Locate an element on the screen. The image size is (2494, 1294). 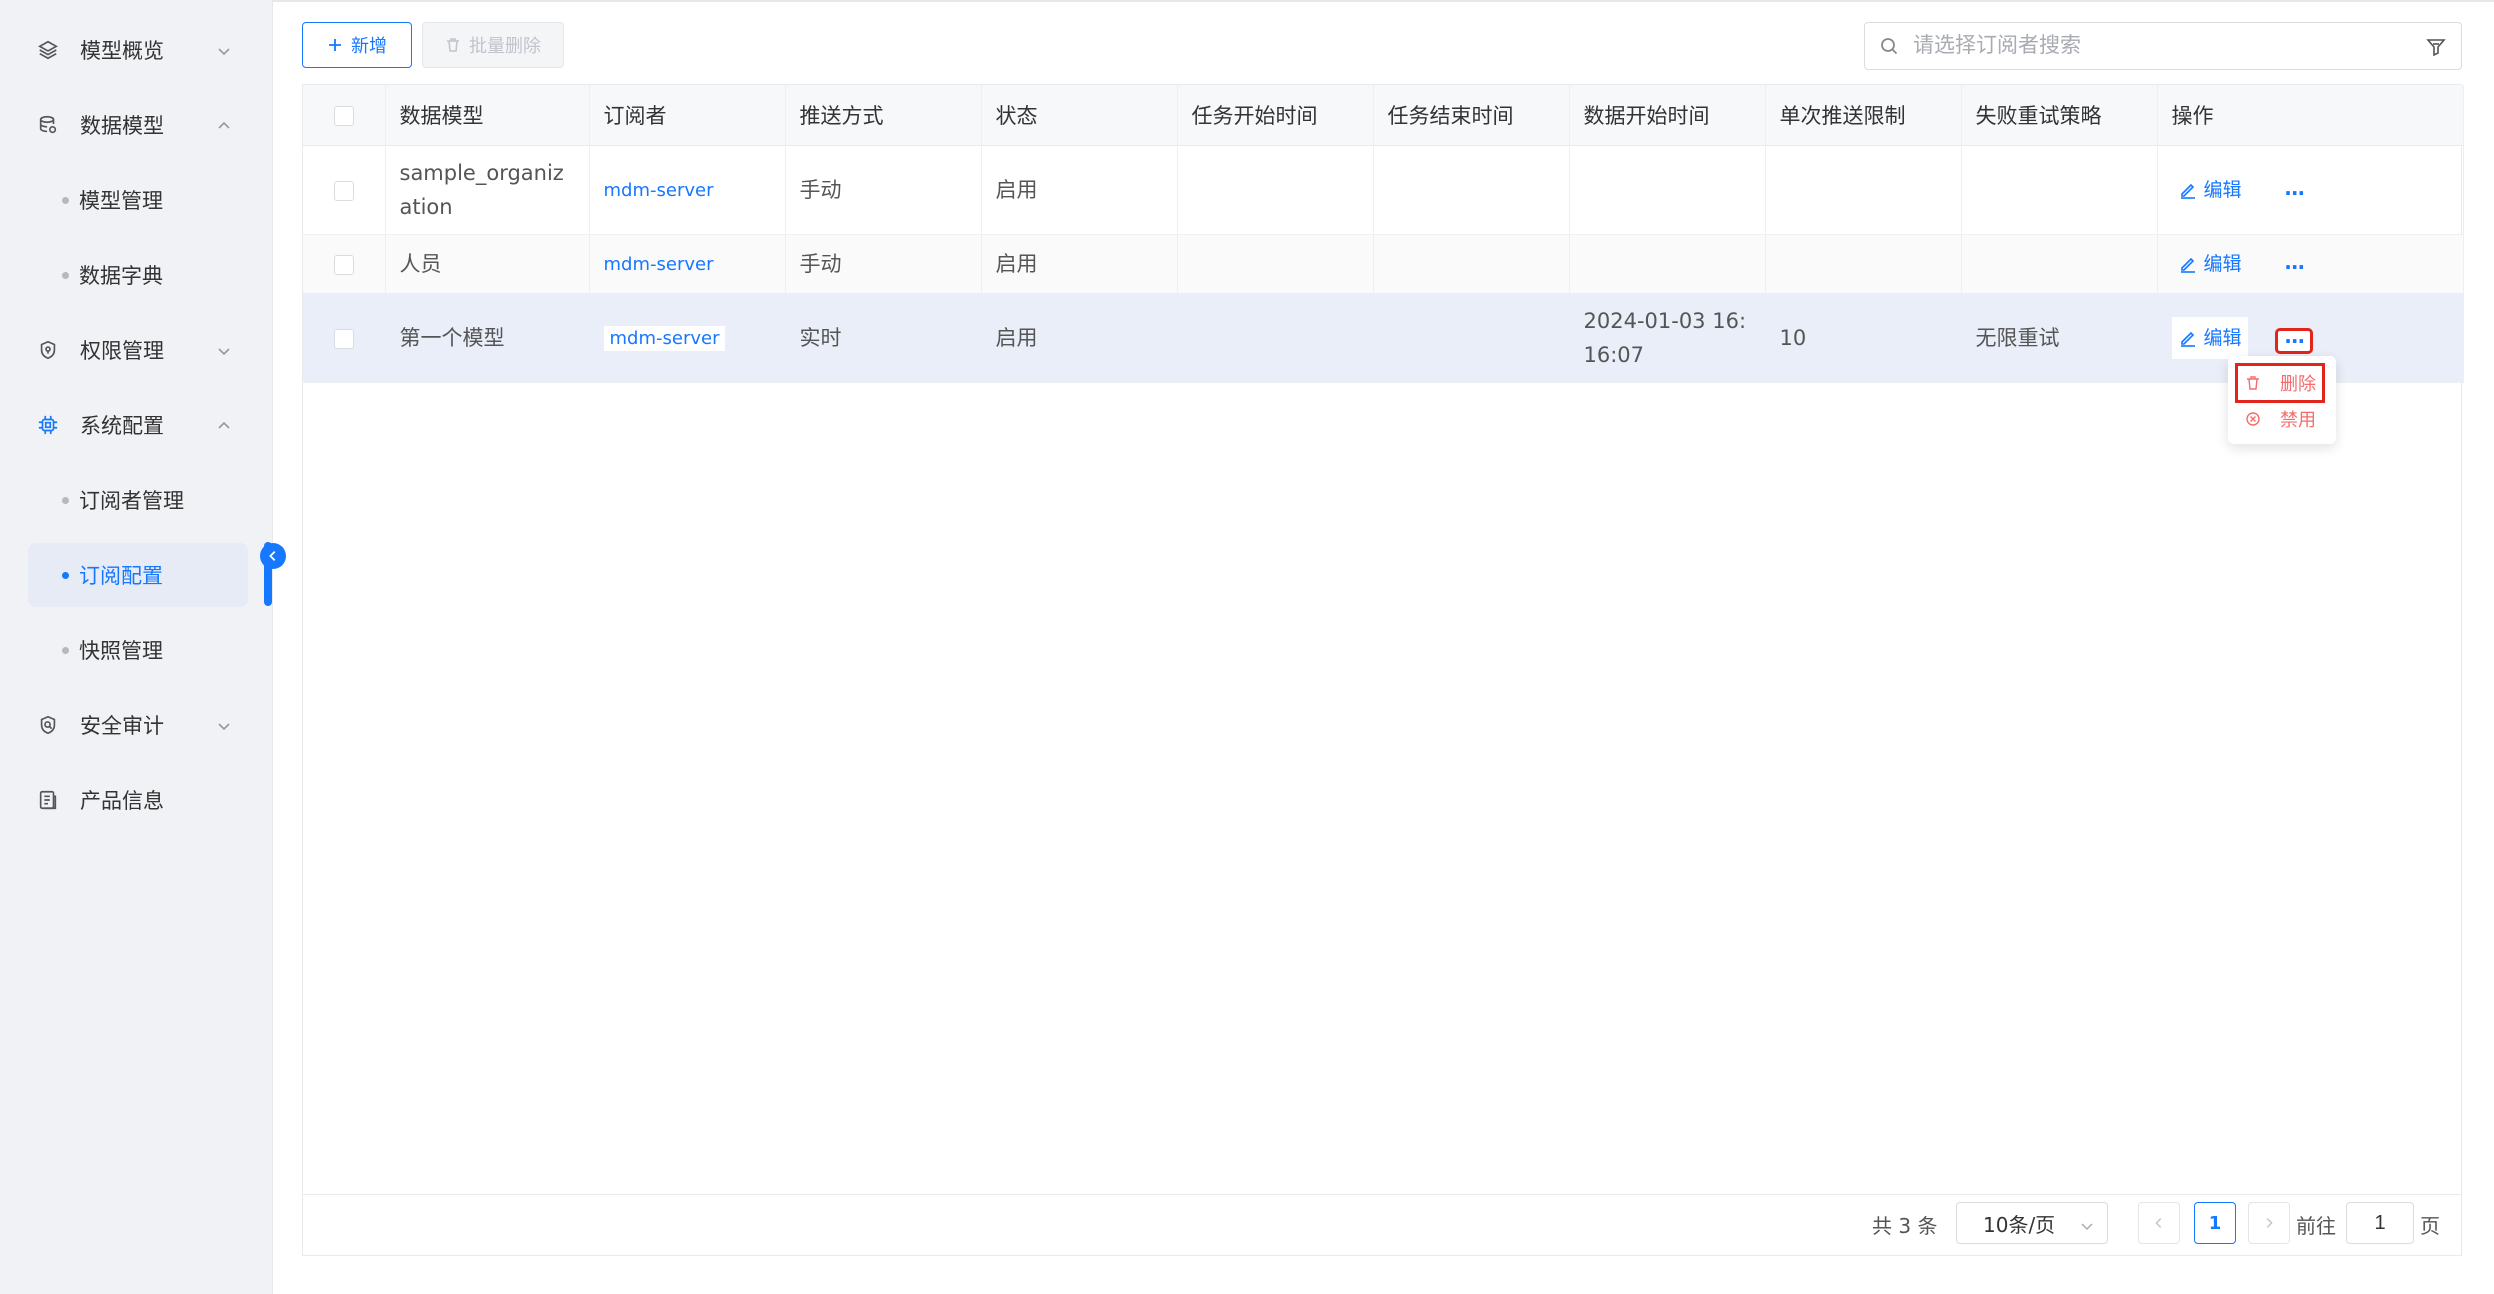
sidebar-item-product-info: 产品信息 is located at coordinates (138, 800).